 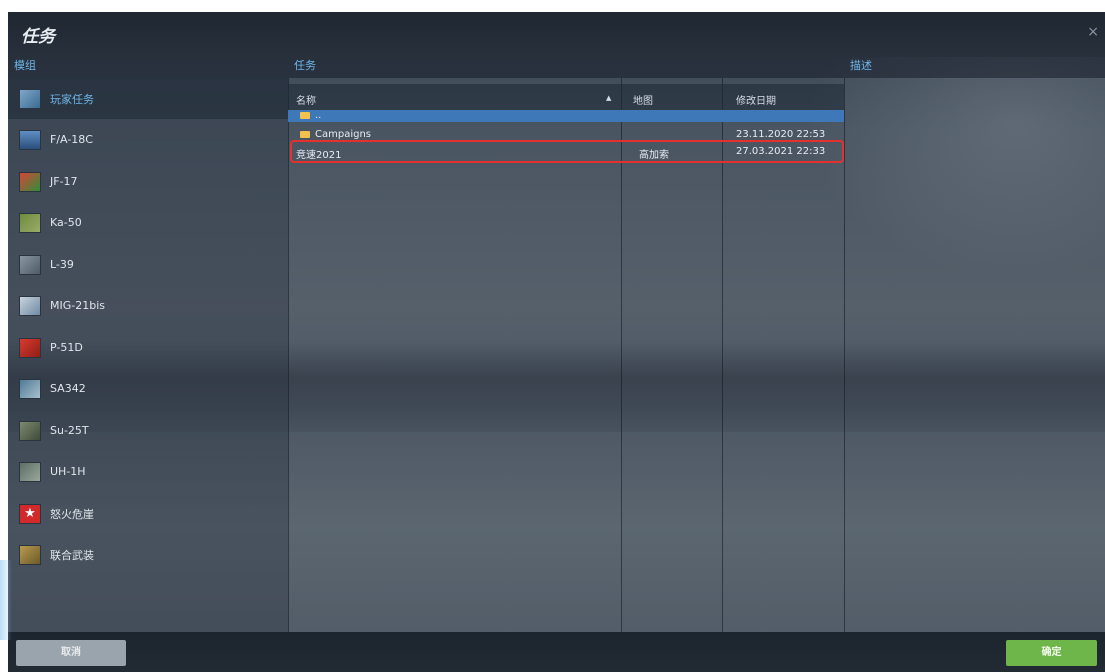 What do you see at coordinates (30, 98) in the screenshot?
I see `globe-icon` at bounding box center [30, 98].